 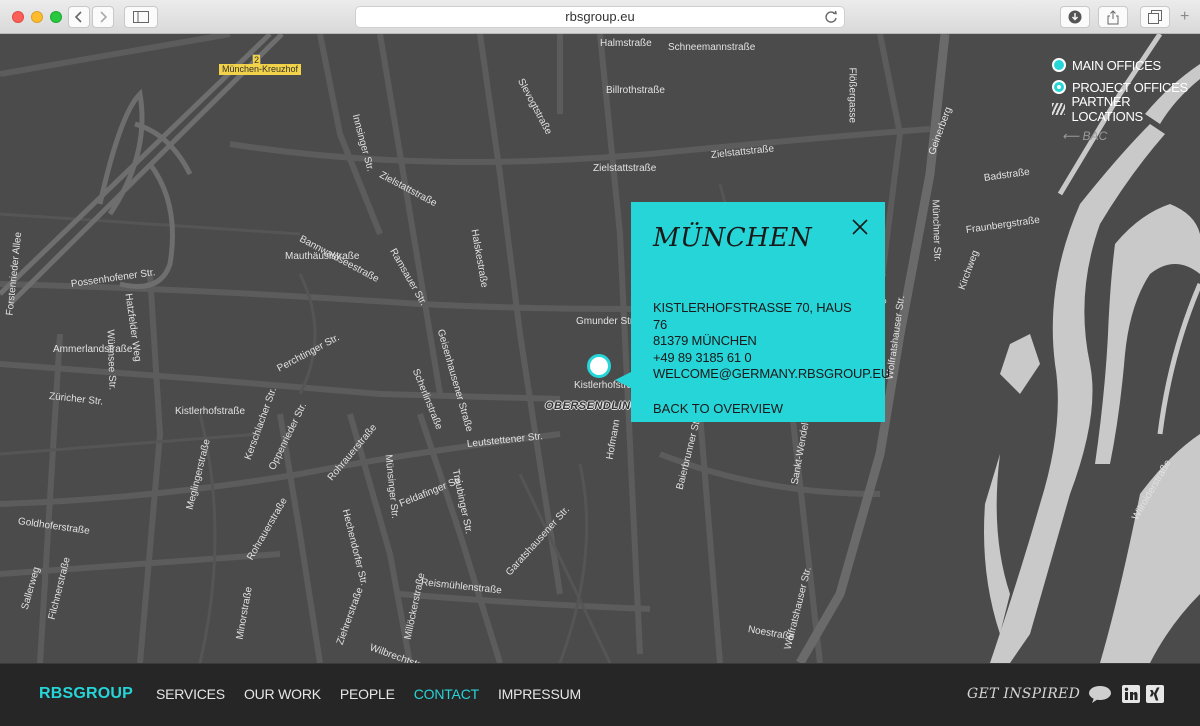 I want to click on street-label: Zielstattstraße, so click(x=625, y=168).